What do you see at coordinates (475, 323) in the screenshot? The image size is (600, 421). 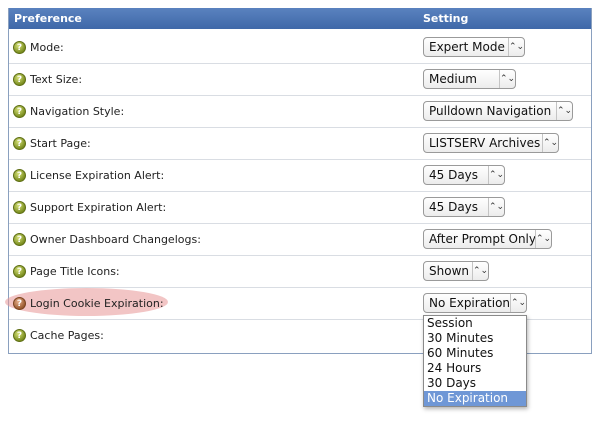 I see `option-session: Session` at bounding box center [475, 323].